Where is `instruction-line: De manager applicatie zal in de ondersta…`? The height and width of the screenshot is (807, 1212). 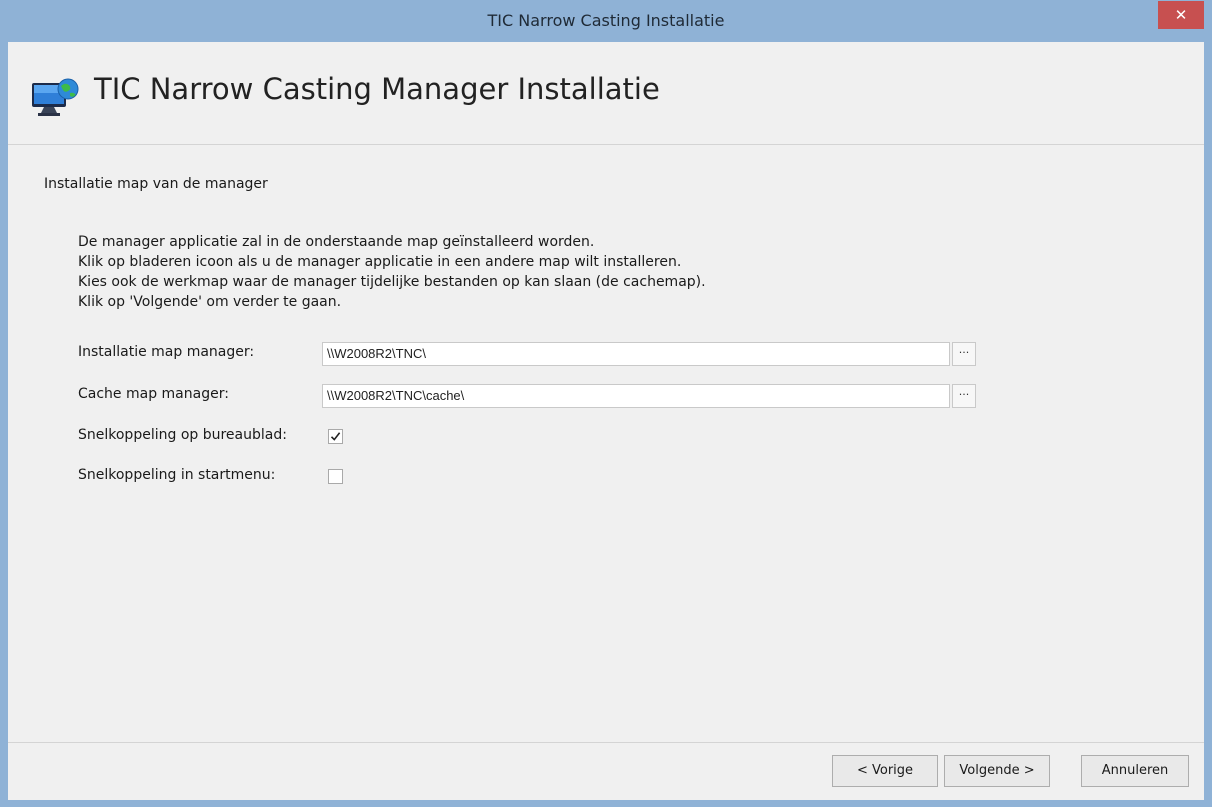
instruction-line: De manager applicatie zal in de ondersta… is located at coordinates (336, 242).